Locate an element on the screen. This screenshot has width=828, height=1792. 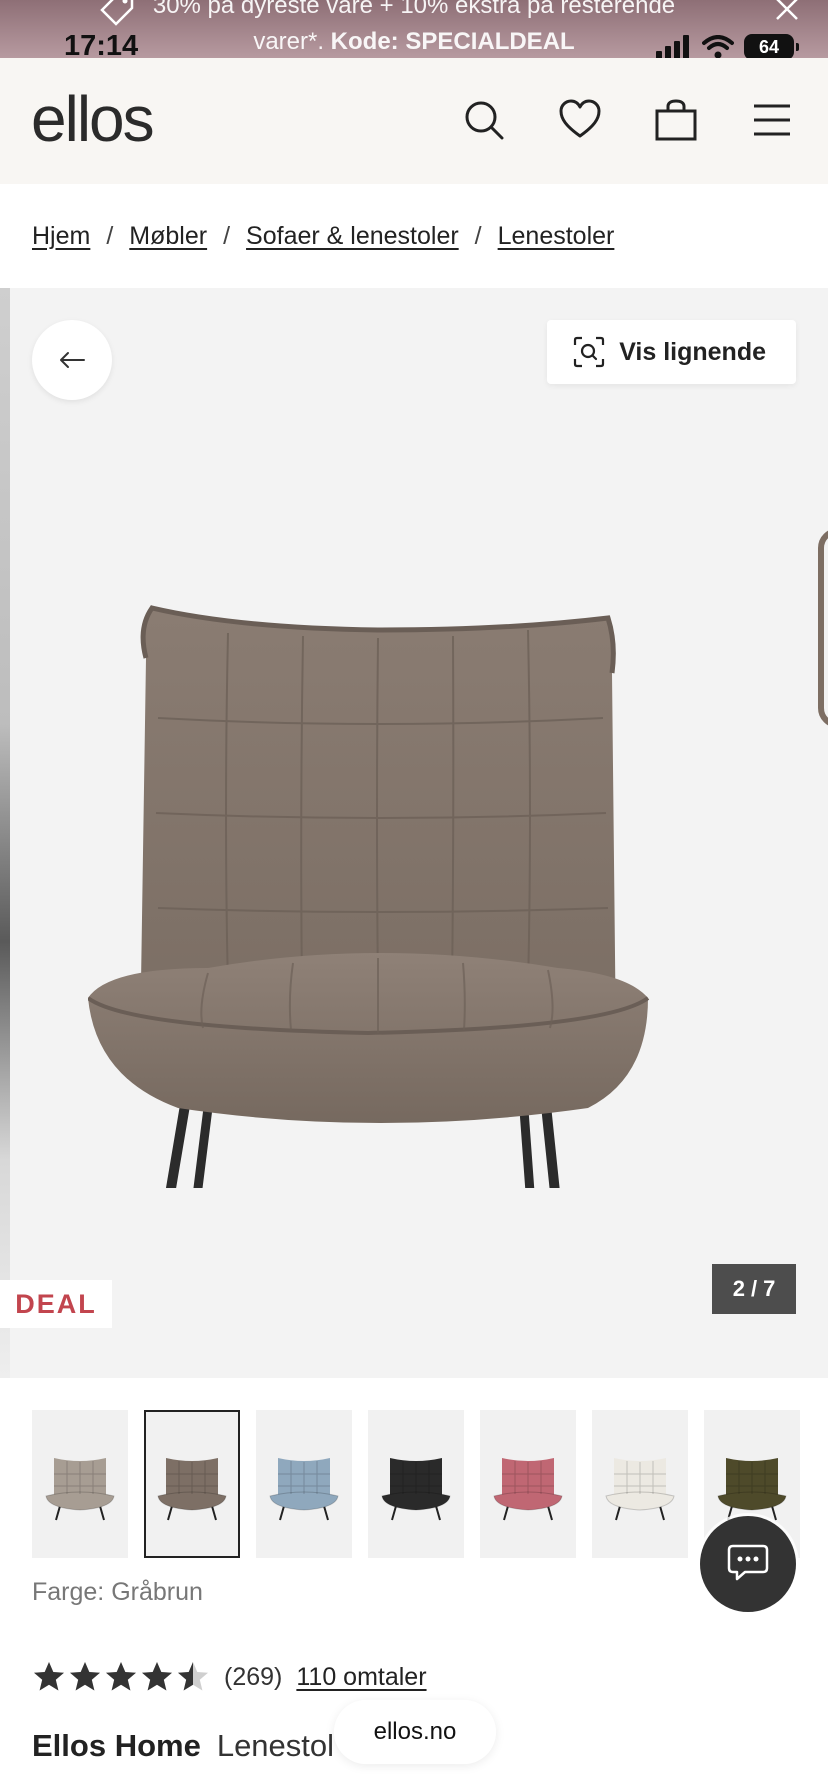
rating-count: (269) is located at coordinates (253, 1676).